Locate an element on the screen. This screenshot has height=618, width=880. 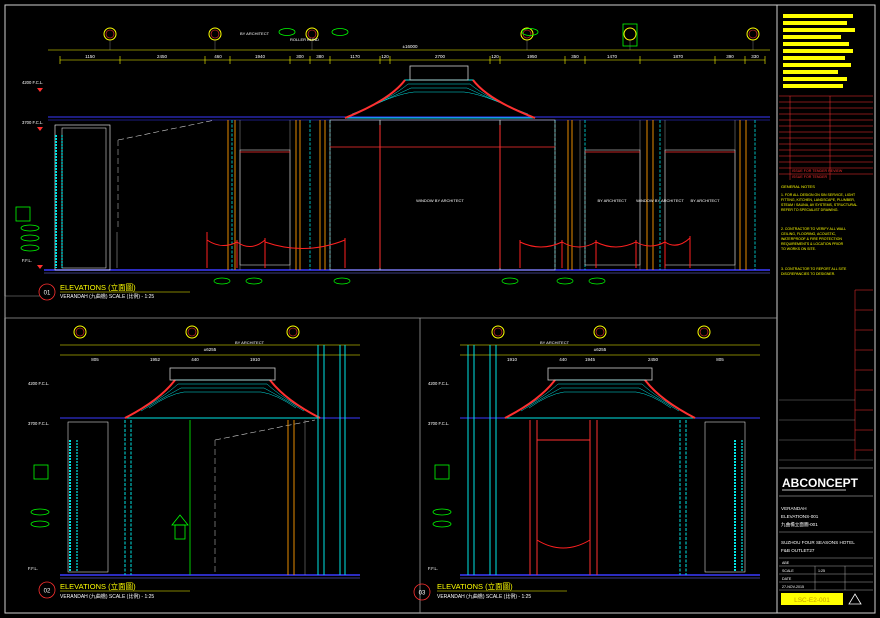
dim-label: 2700 is located at coordinates (440, 56).